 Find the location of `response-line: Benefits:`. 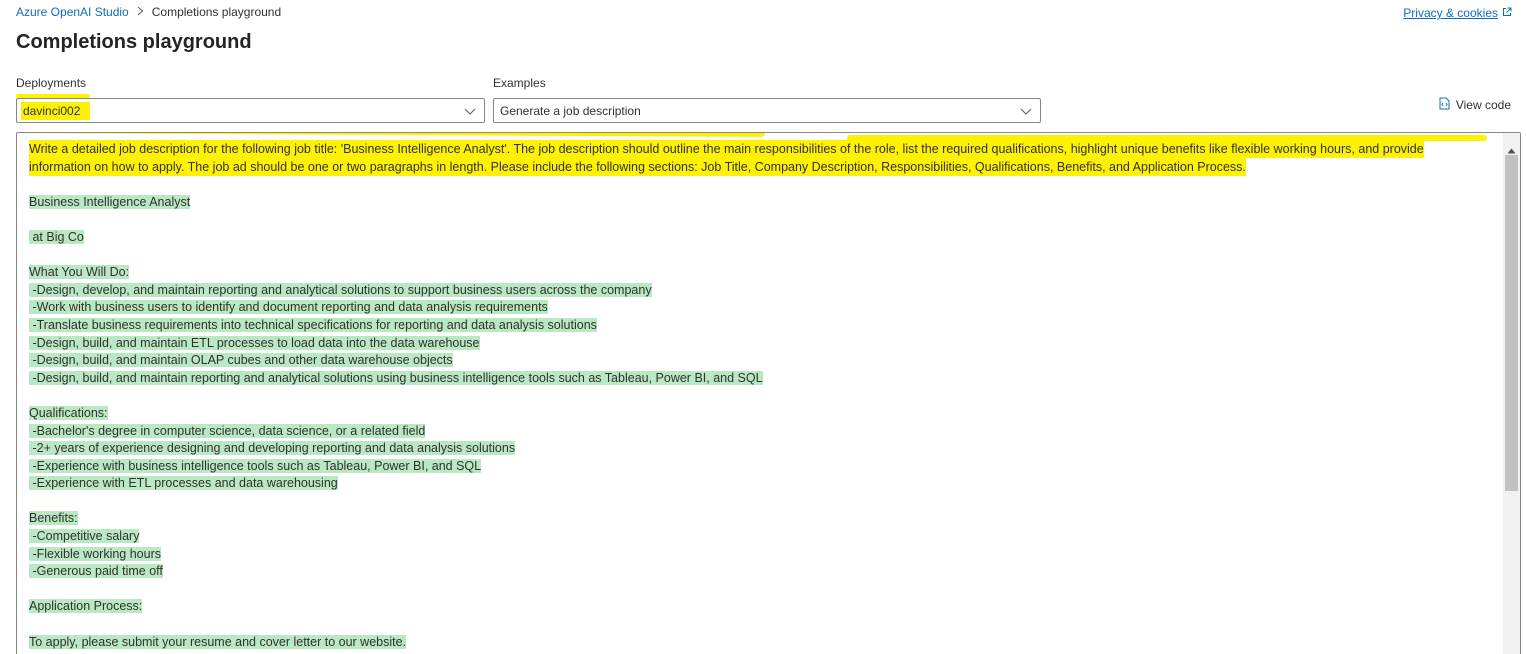

response-line: Benefits: is located at coordinates (759, 519).